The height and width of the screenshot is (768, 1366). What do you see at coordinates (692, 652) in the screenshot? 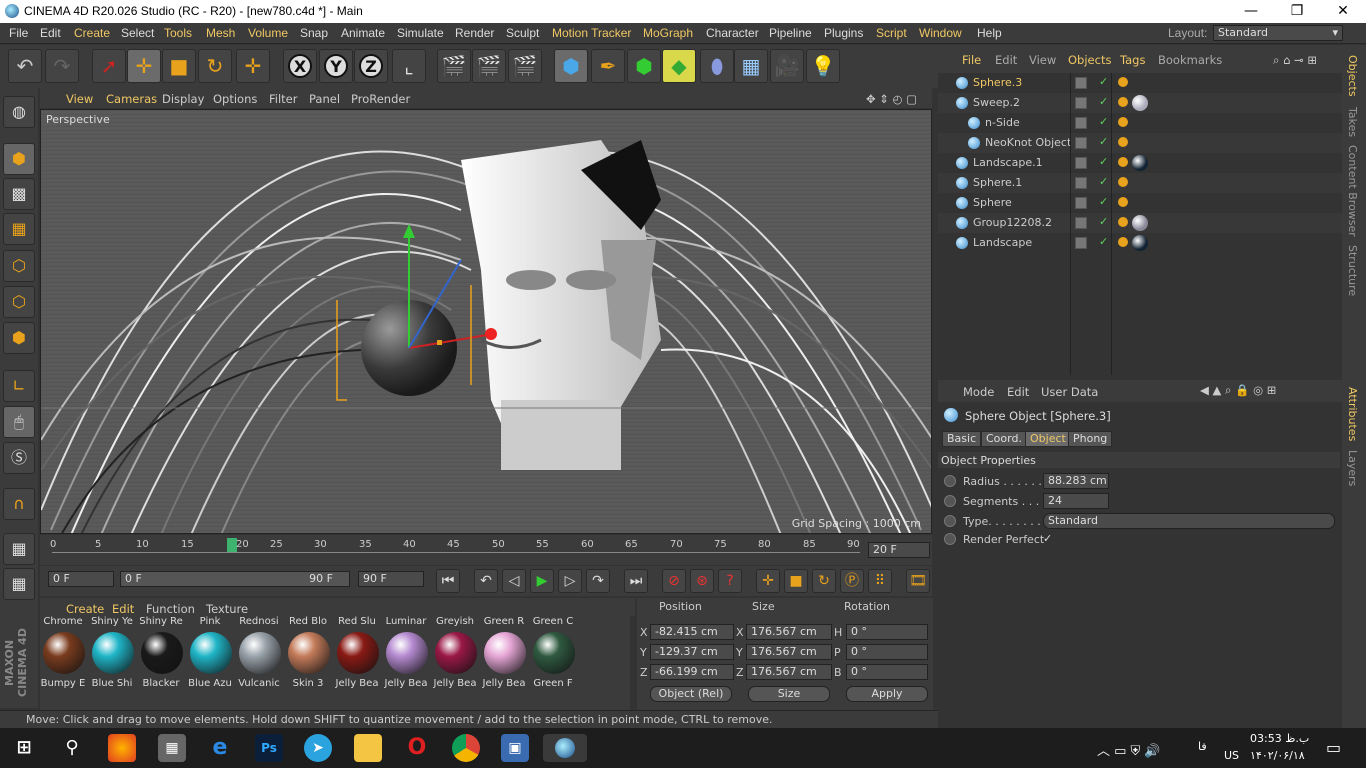
I see `pos-y-field: -129.37 cm` at bounding box center [692, 652].